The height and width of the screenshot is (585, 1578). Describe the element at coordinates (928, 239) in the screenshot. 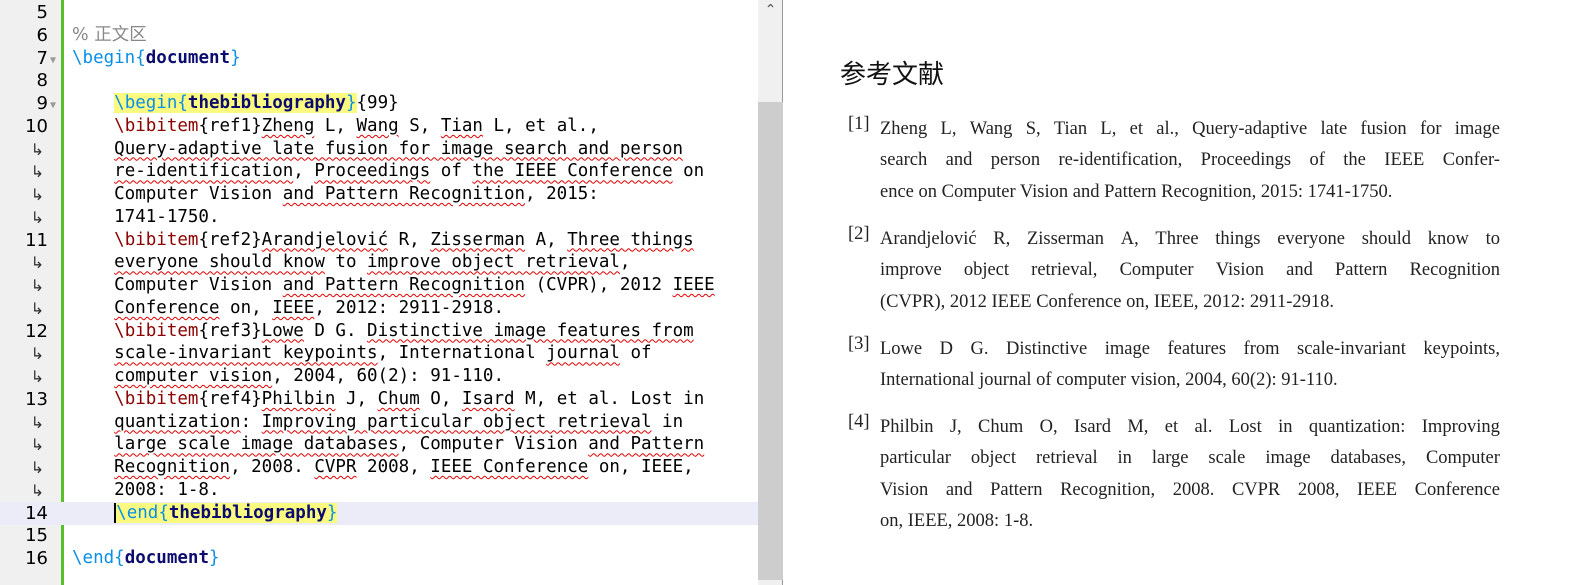

I see `word: Arandjelović` at that location.